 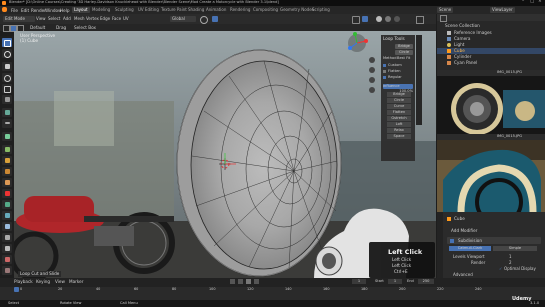 I want to click on flatten-button: Flatten, so click(x=399, y=112).